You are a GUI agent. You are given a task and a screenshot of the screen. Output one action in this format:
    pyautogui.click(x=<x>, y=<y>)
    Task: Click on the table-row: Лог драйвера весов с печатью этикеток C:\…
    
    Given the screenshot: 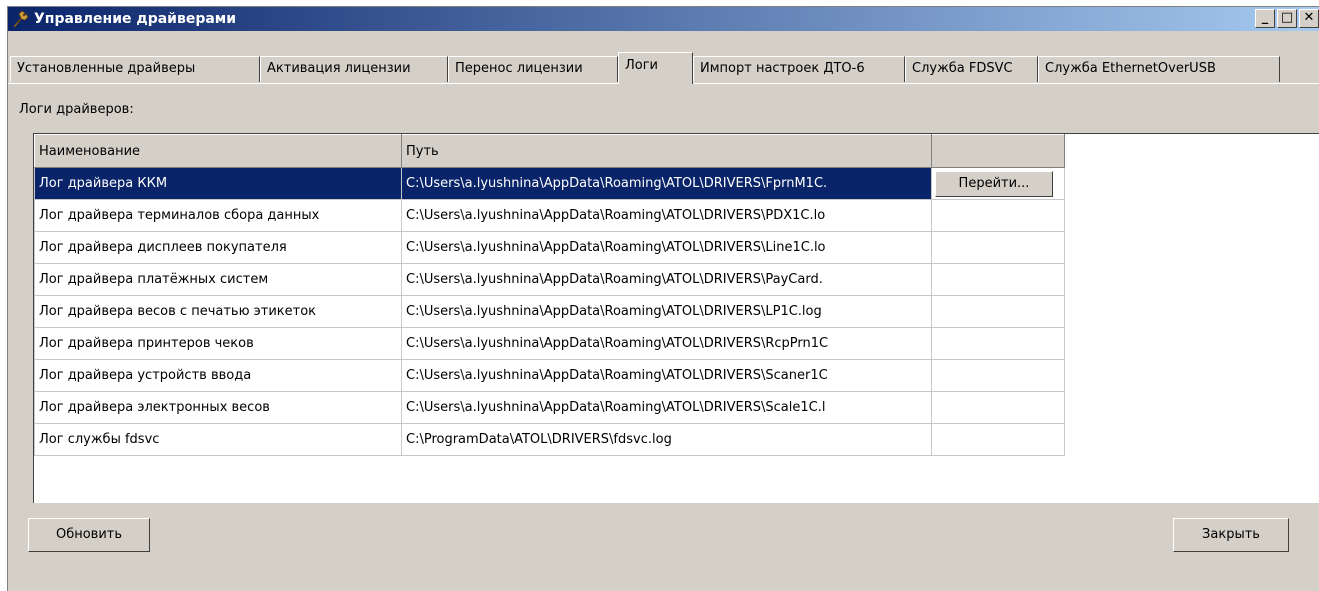 What is the action you would take?
    pyautogui.click(x=549, y=311)
    